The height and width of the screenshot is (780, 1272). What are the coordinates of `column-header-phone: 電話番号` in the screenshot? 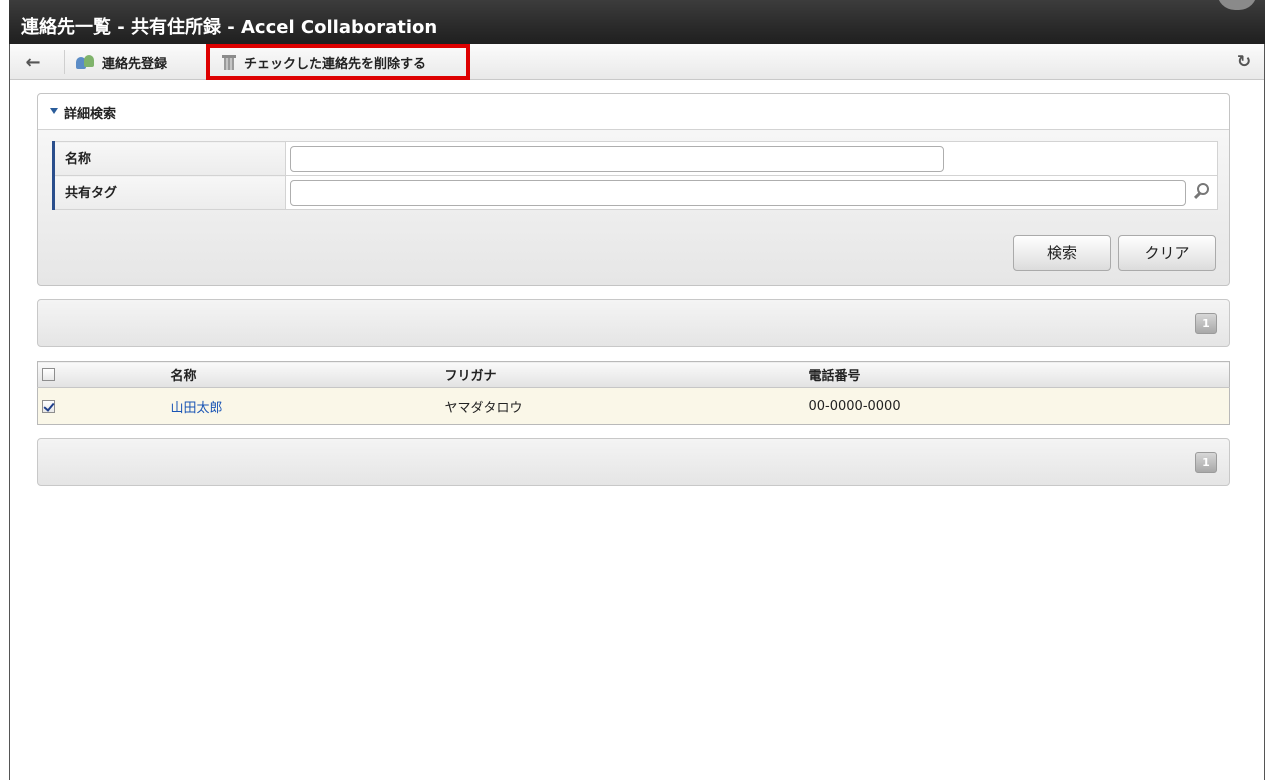 It's located at (1019, 374).